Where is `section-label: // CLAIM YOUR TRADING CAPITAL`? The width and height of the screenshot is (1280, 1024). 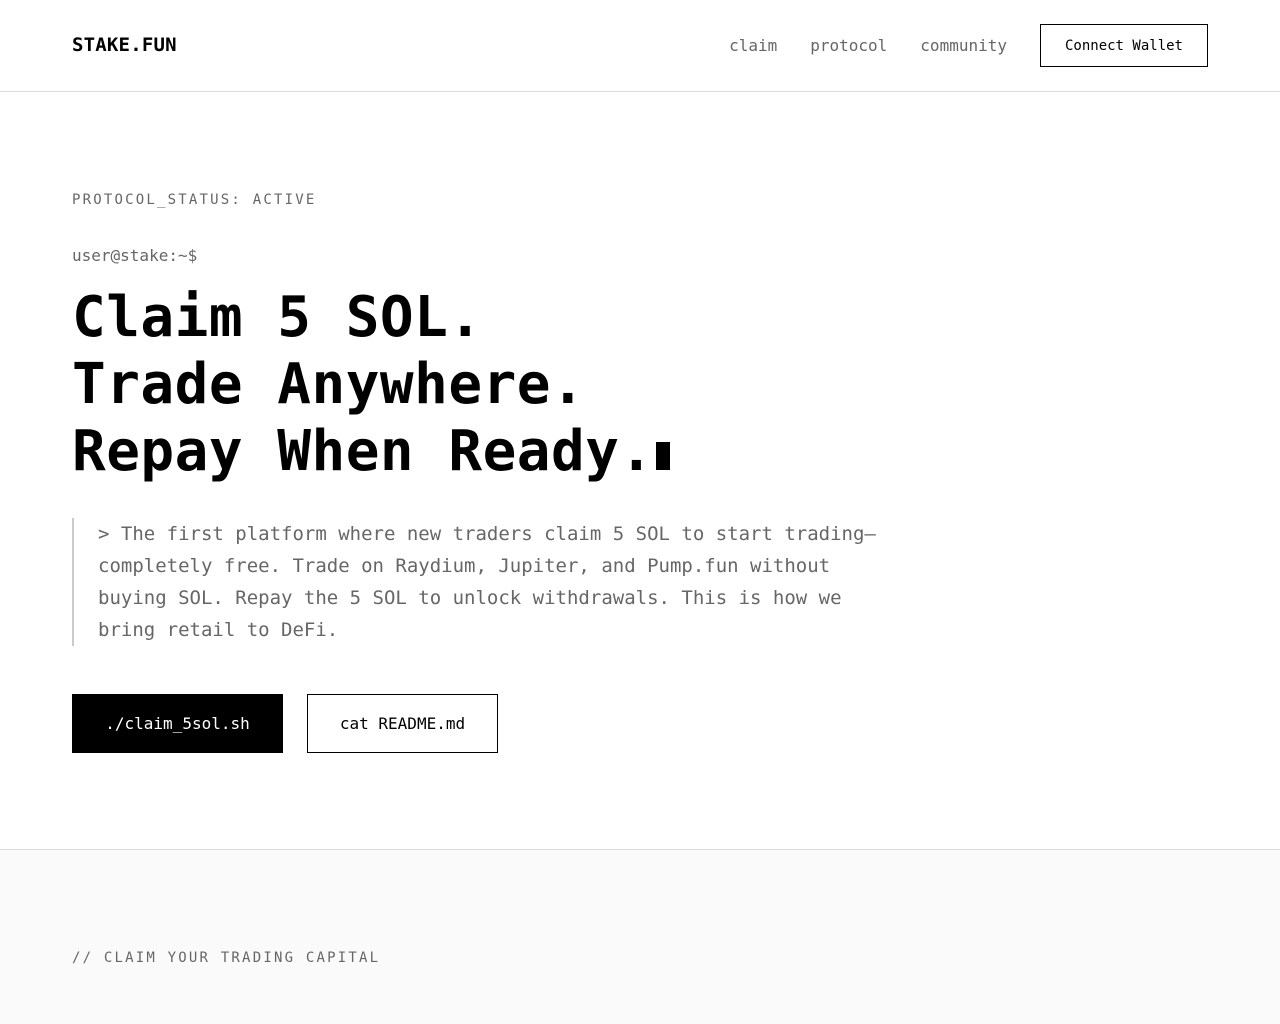
section-label: // CLAIM YOUR TRADING CAPITAL is located at coordinates (226, 958).